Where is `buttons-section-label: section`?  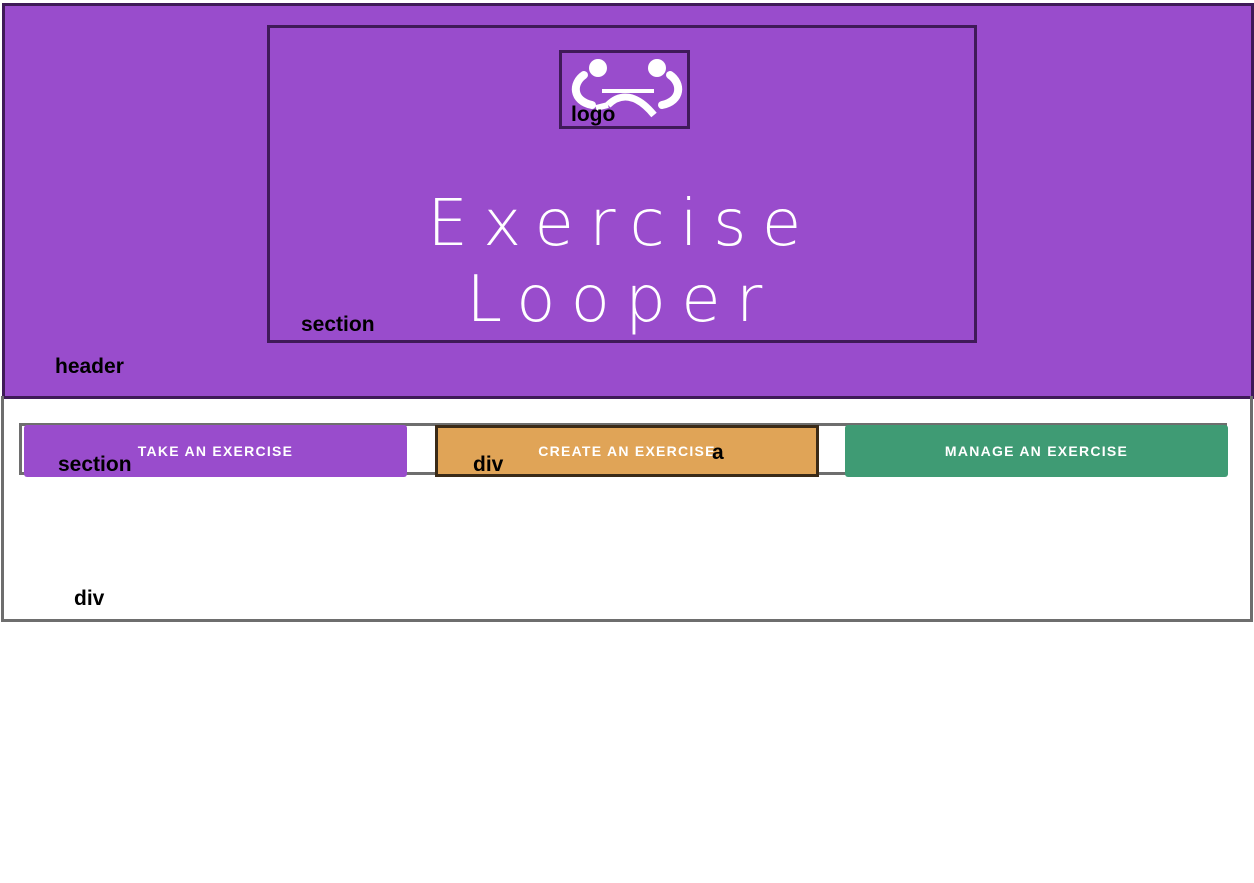 buttons-section-label: section is located at coordinates (95, 464).